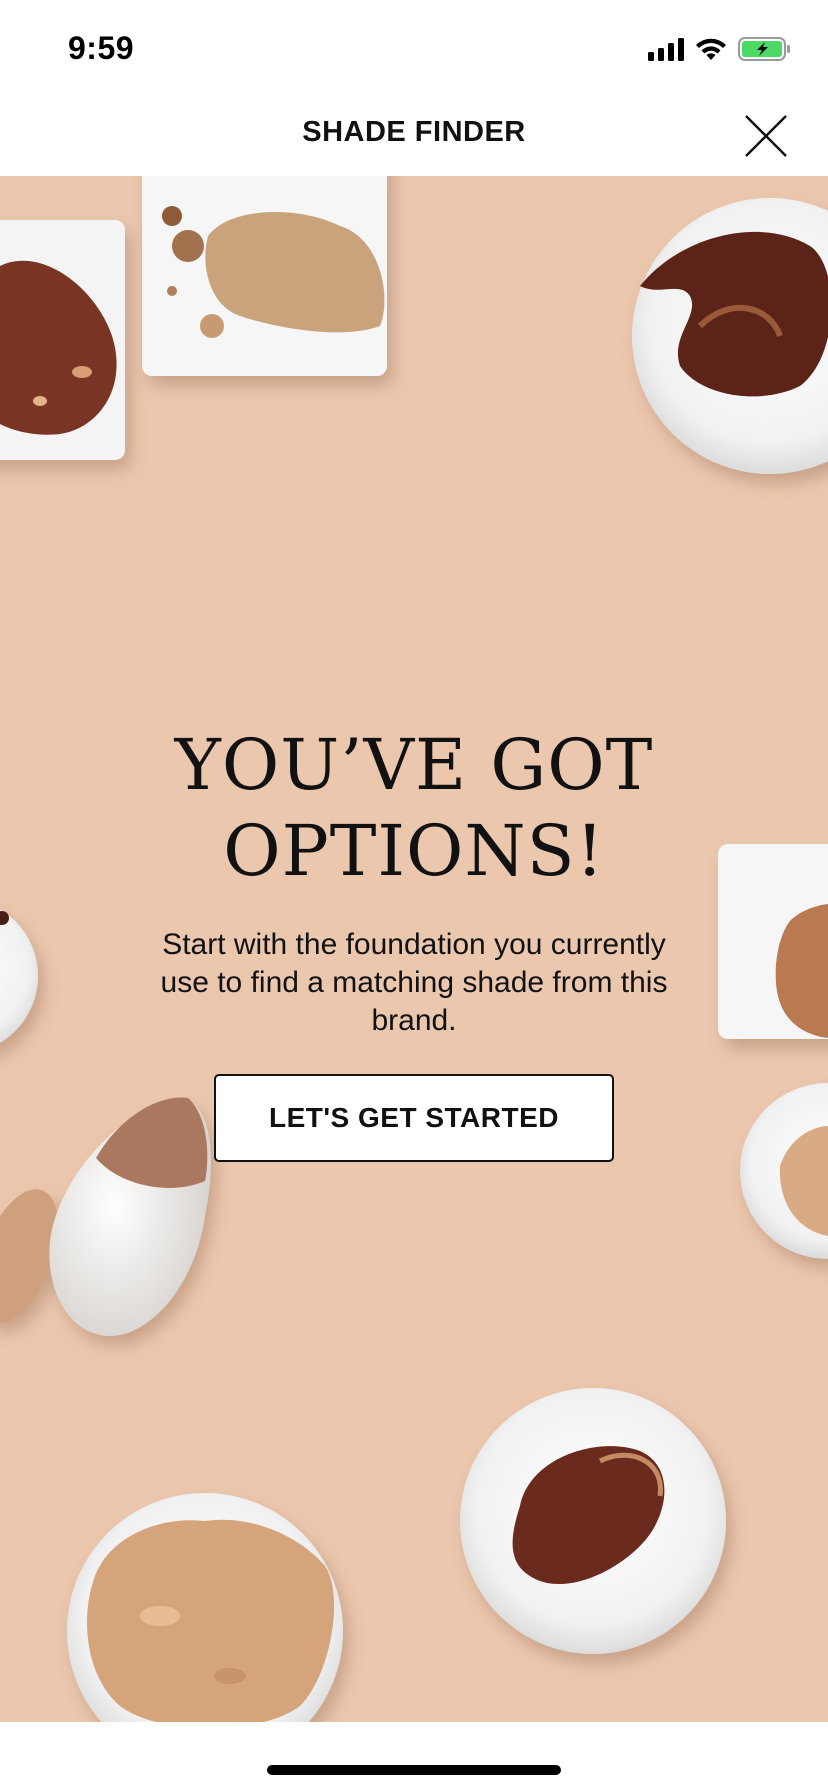  I want to click on hero-heading-line-2: OPTIONS!, so click(414, 851).